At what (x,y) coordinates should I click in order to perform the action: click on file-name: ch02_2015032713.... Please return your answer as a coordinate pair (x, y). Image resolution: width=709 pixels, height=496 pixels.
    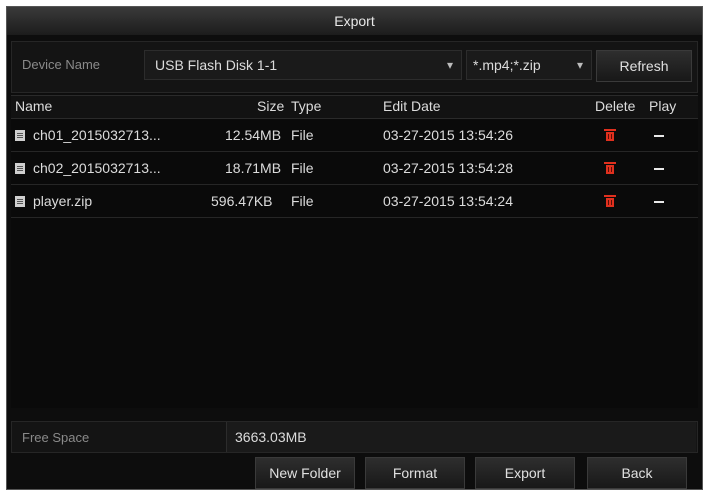
    Looking at the image, I should click on (97, 168).